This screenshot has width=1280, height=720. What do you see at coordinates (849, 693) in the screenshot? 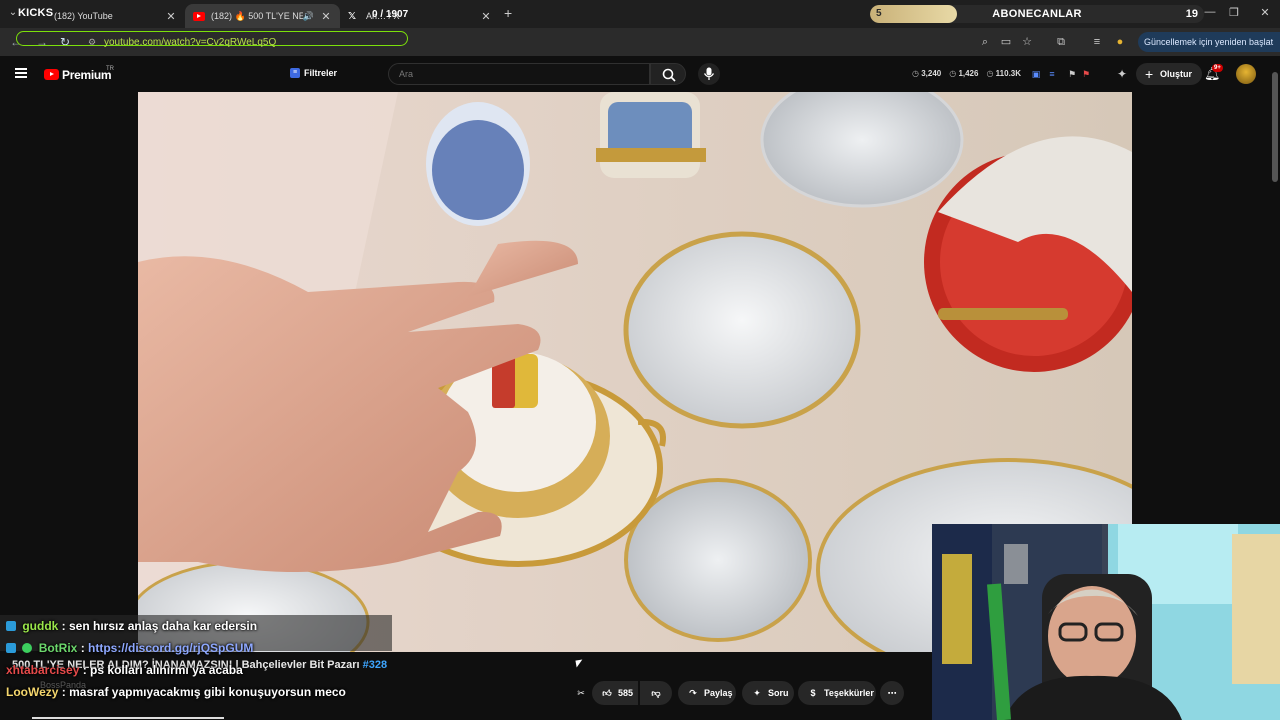
I see `thanks-label: Teşekkürler` at bounding box center [849, 693].